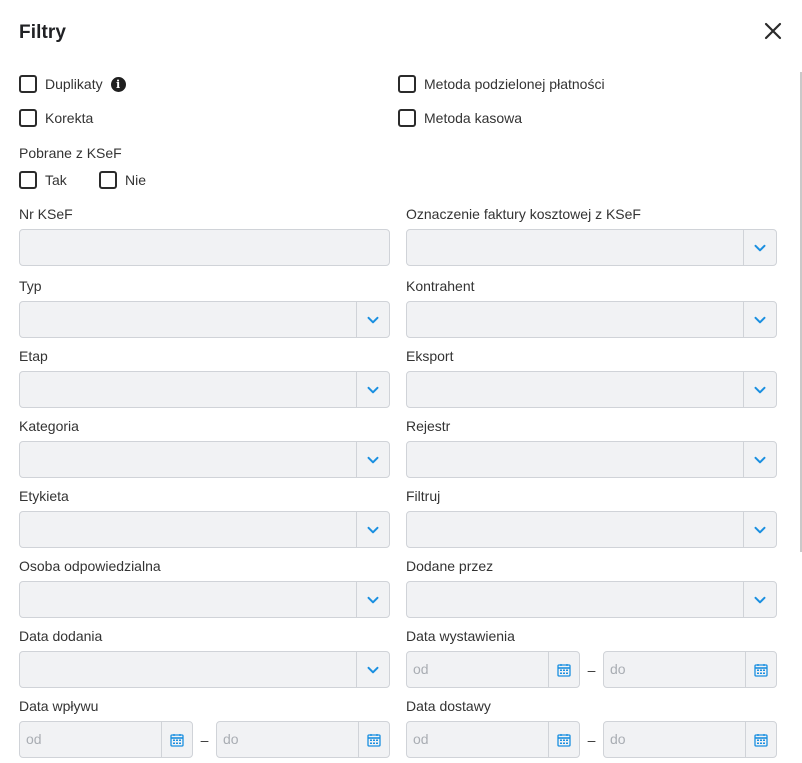 The image size is (802, 763). What do you see at coordinates (690, 669) in the screenshot?
I see `data-wystawienia-to-input: do` at bounding box center [690, 669].